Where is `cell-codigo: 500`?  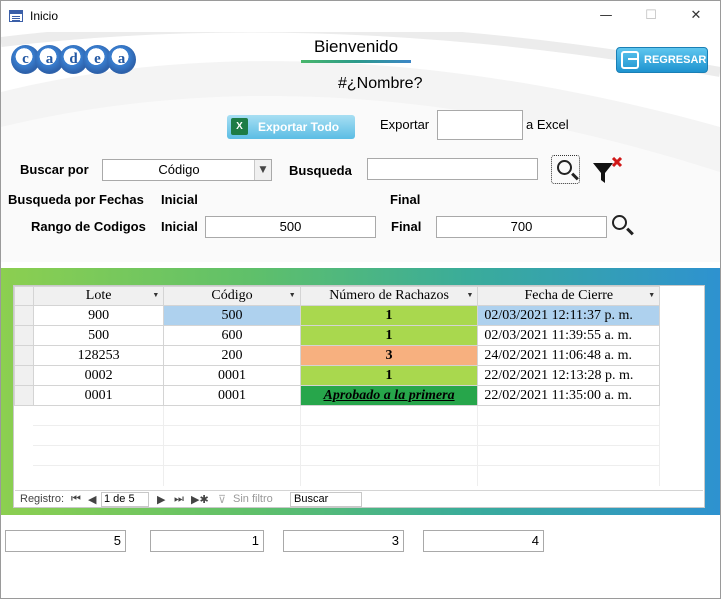 cell-codigo: 500 is located at coordinates (232, 315).